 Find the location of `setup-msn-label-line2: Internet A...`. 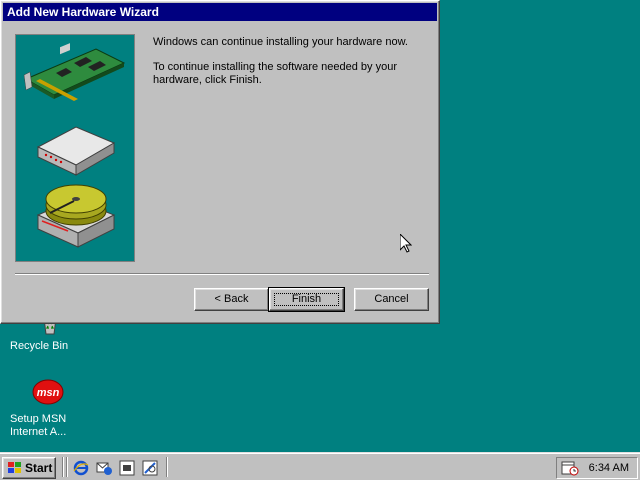

setup-msn-label-line2: Internet A... is located at coordinates (38, 432).